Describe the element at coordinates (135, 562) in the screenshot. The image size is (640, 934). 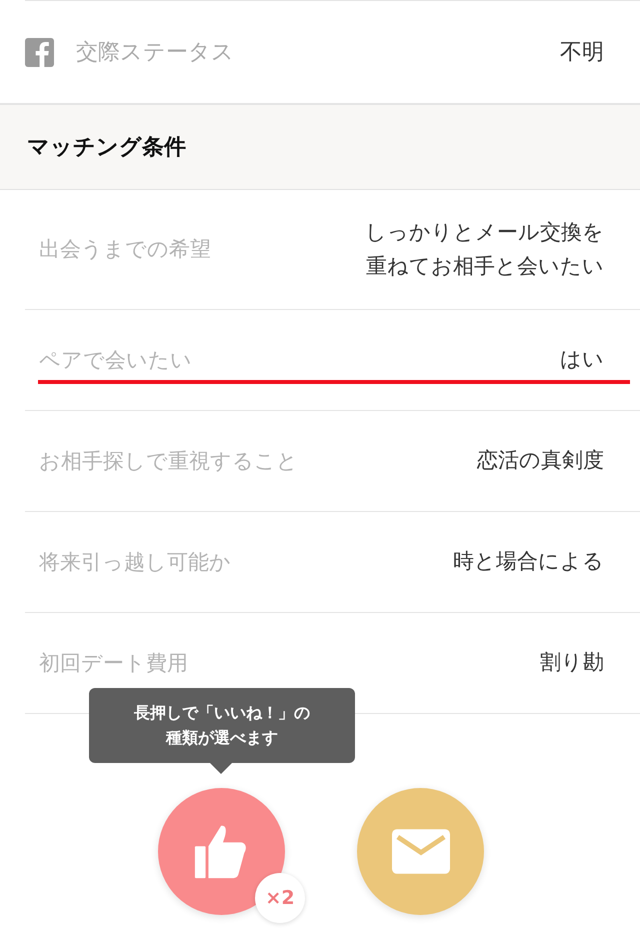
I see `field-label: 将来引っ越し可能か` at that location.